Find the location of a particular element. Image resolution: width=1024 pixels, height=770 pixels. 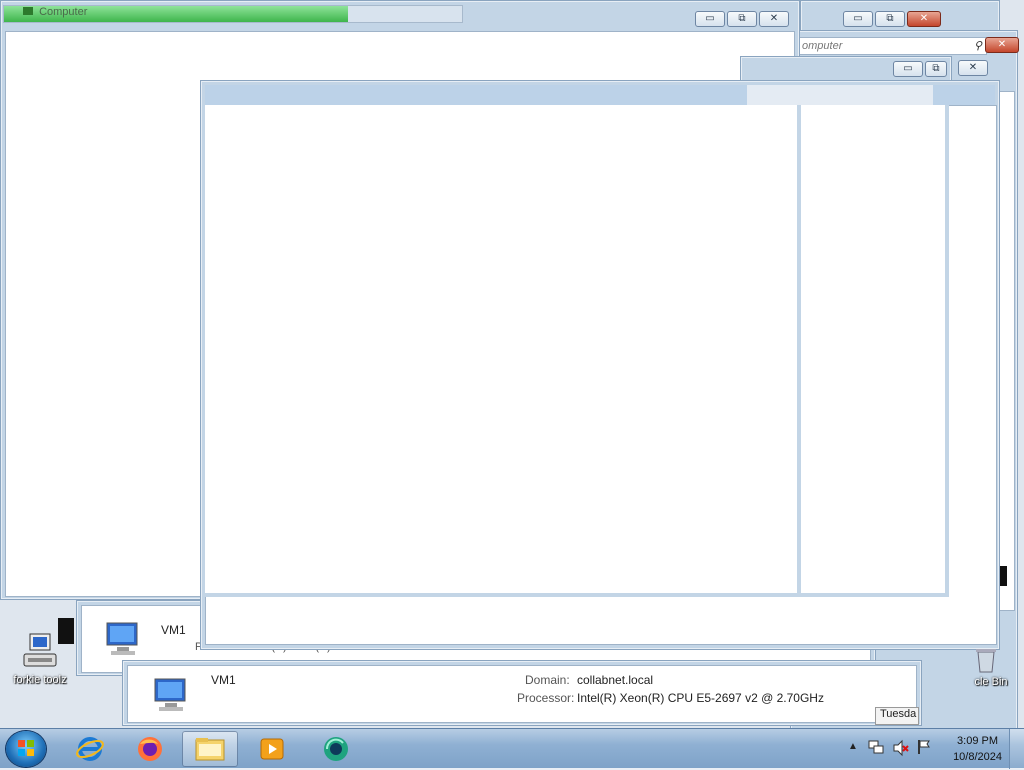

desktop-icon-recycle-bin: cle Bin is located at coordinates (991, 667).